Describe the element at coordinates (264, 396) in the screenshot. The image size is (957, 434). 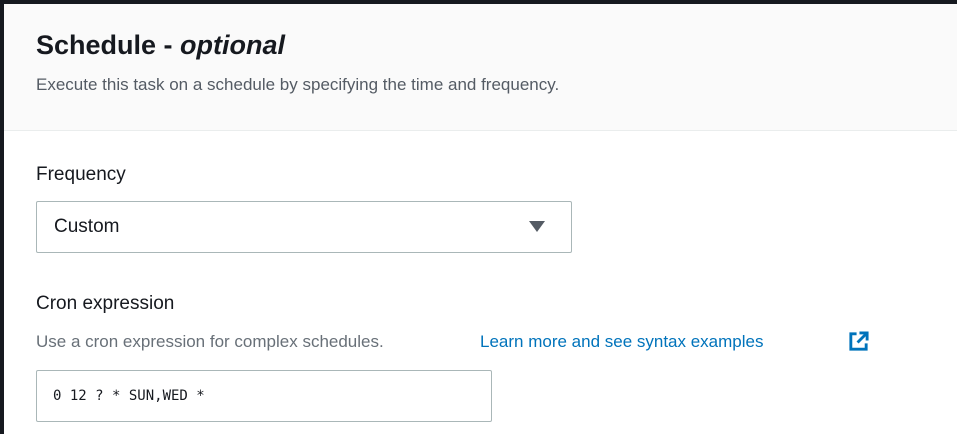
I see `cron-expression-input` at that location.